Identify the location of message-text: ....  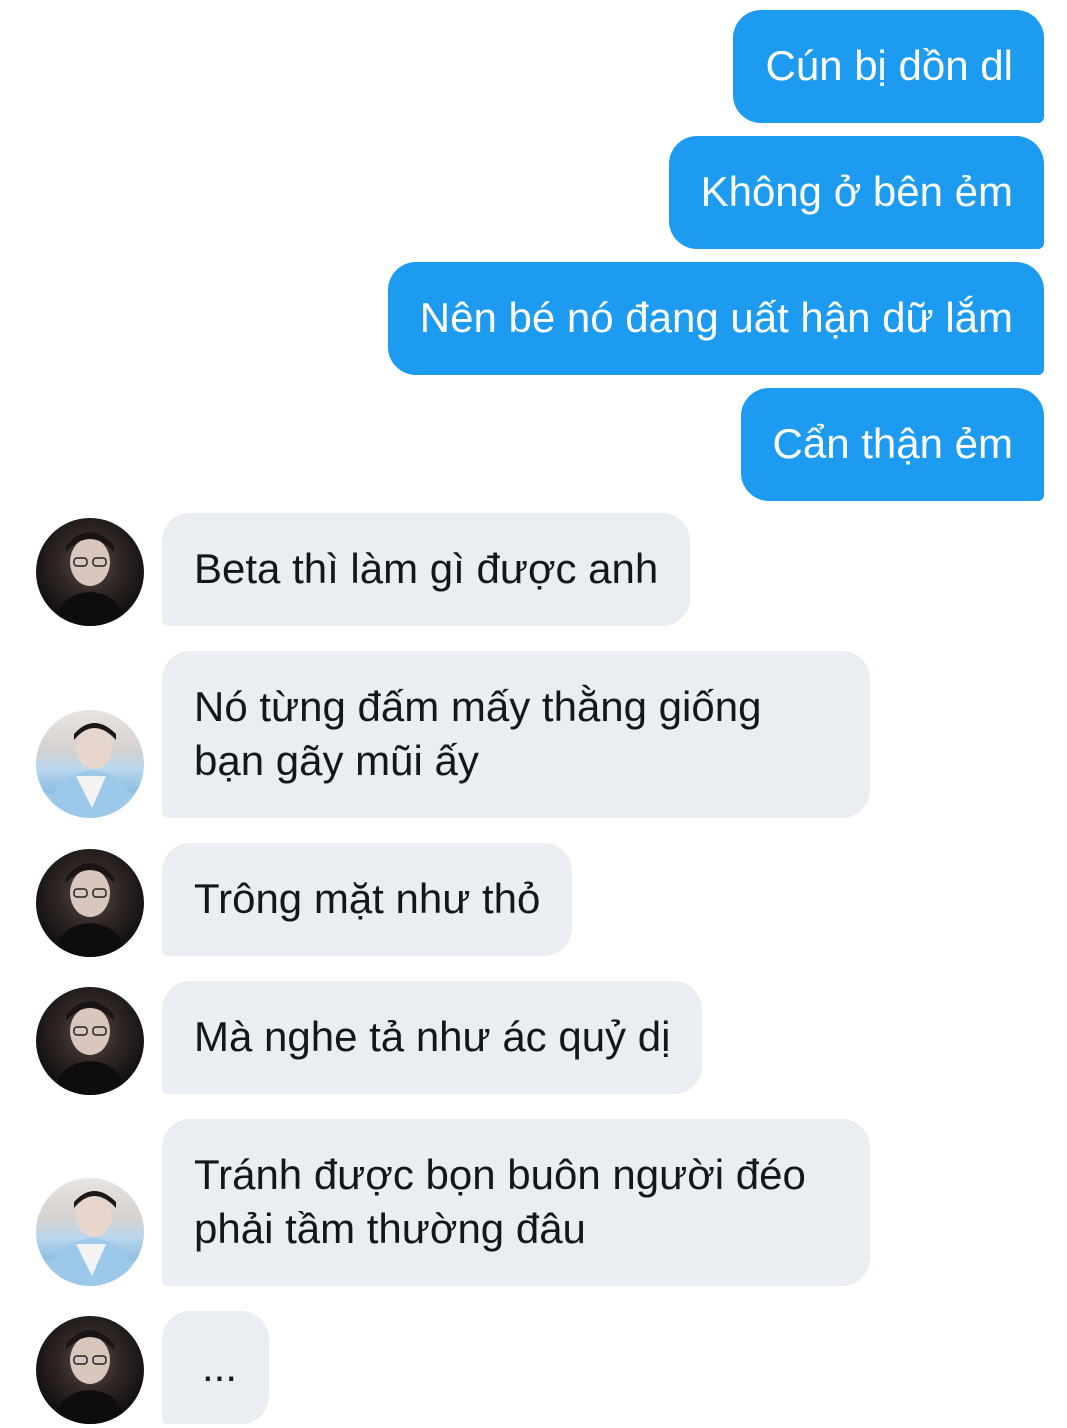
(220, 1366).